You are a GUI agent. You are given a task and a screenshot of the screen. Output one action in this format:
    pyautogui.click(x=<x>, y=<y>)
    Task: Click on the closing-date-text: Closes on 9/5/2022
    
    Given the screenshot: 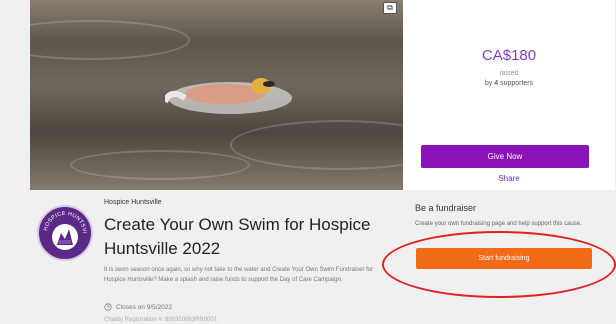 What is the action you would take?
    pyautogui.click(x=144, y=307)
    